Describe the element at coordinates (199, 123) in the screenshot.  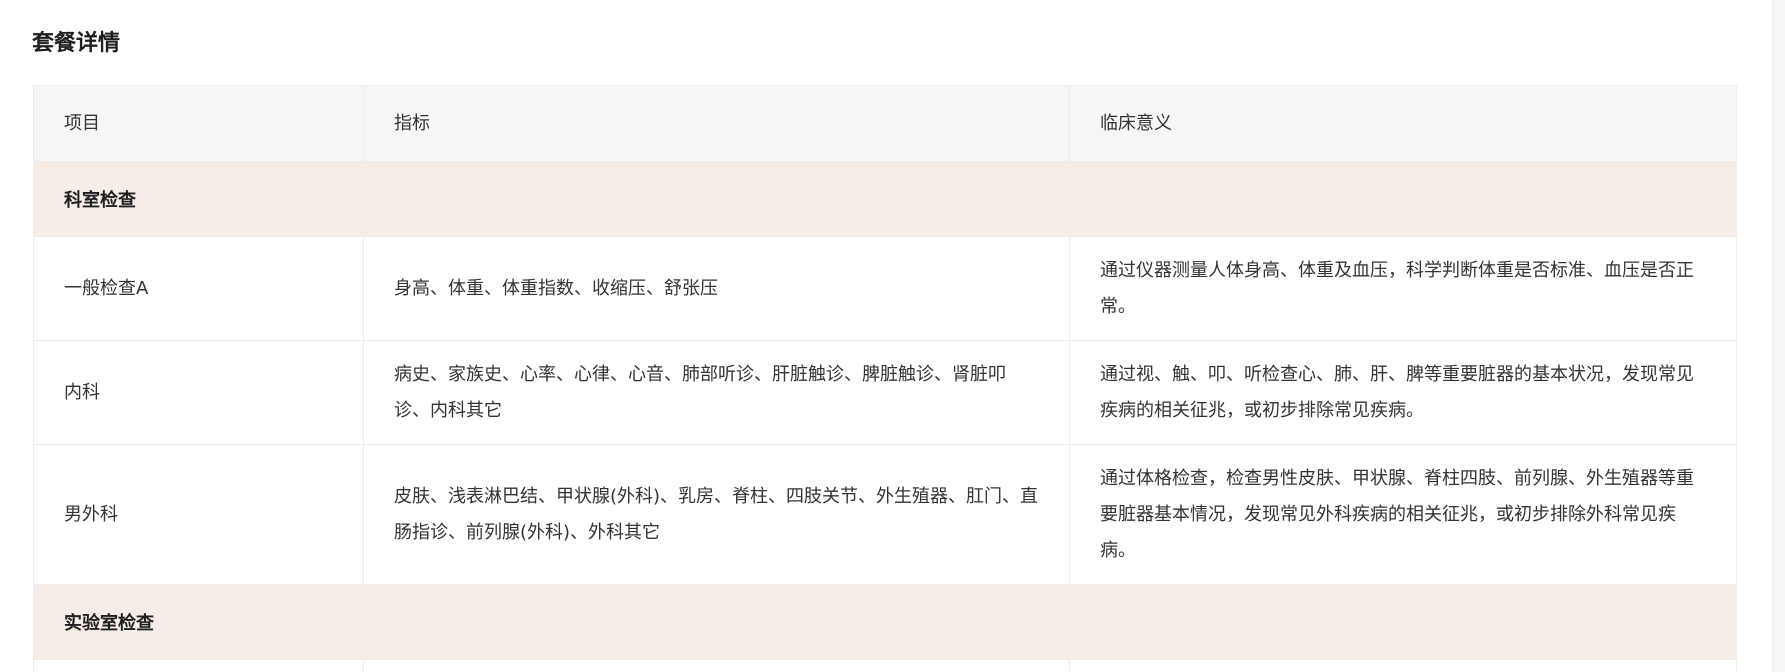
I see `header-item: 项目` at that location.